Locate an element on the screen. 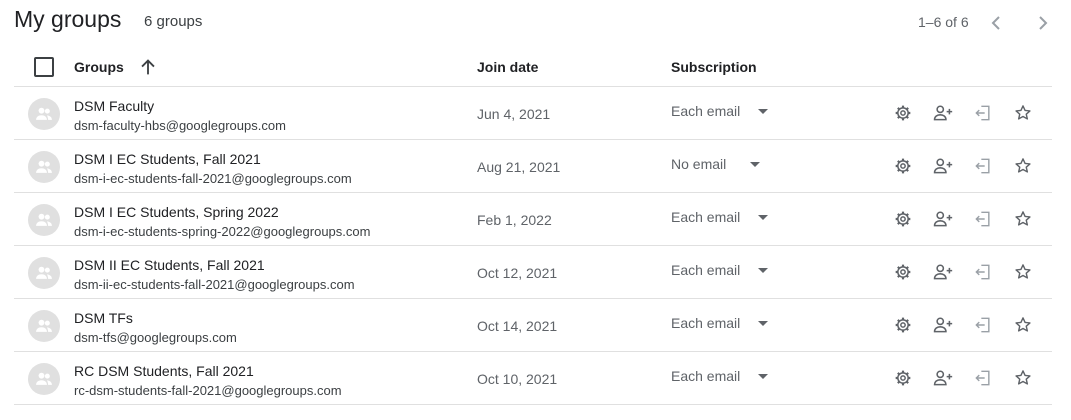 Image resolution: width=1071 pixels, height=420 pixels. group-name: DSM I EC Students, Spring 2022 is located at coordinates (176, 212).